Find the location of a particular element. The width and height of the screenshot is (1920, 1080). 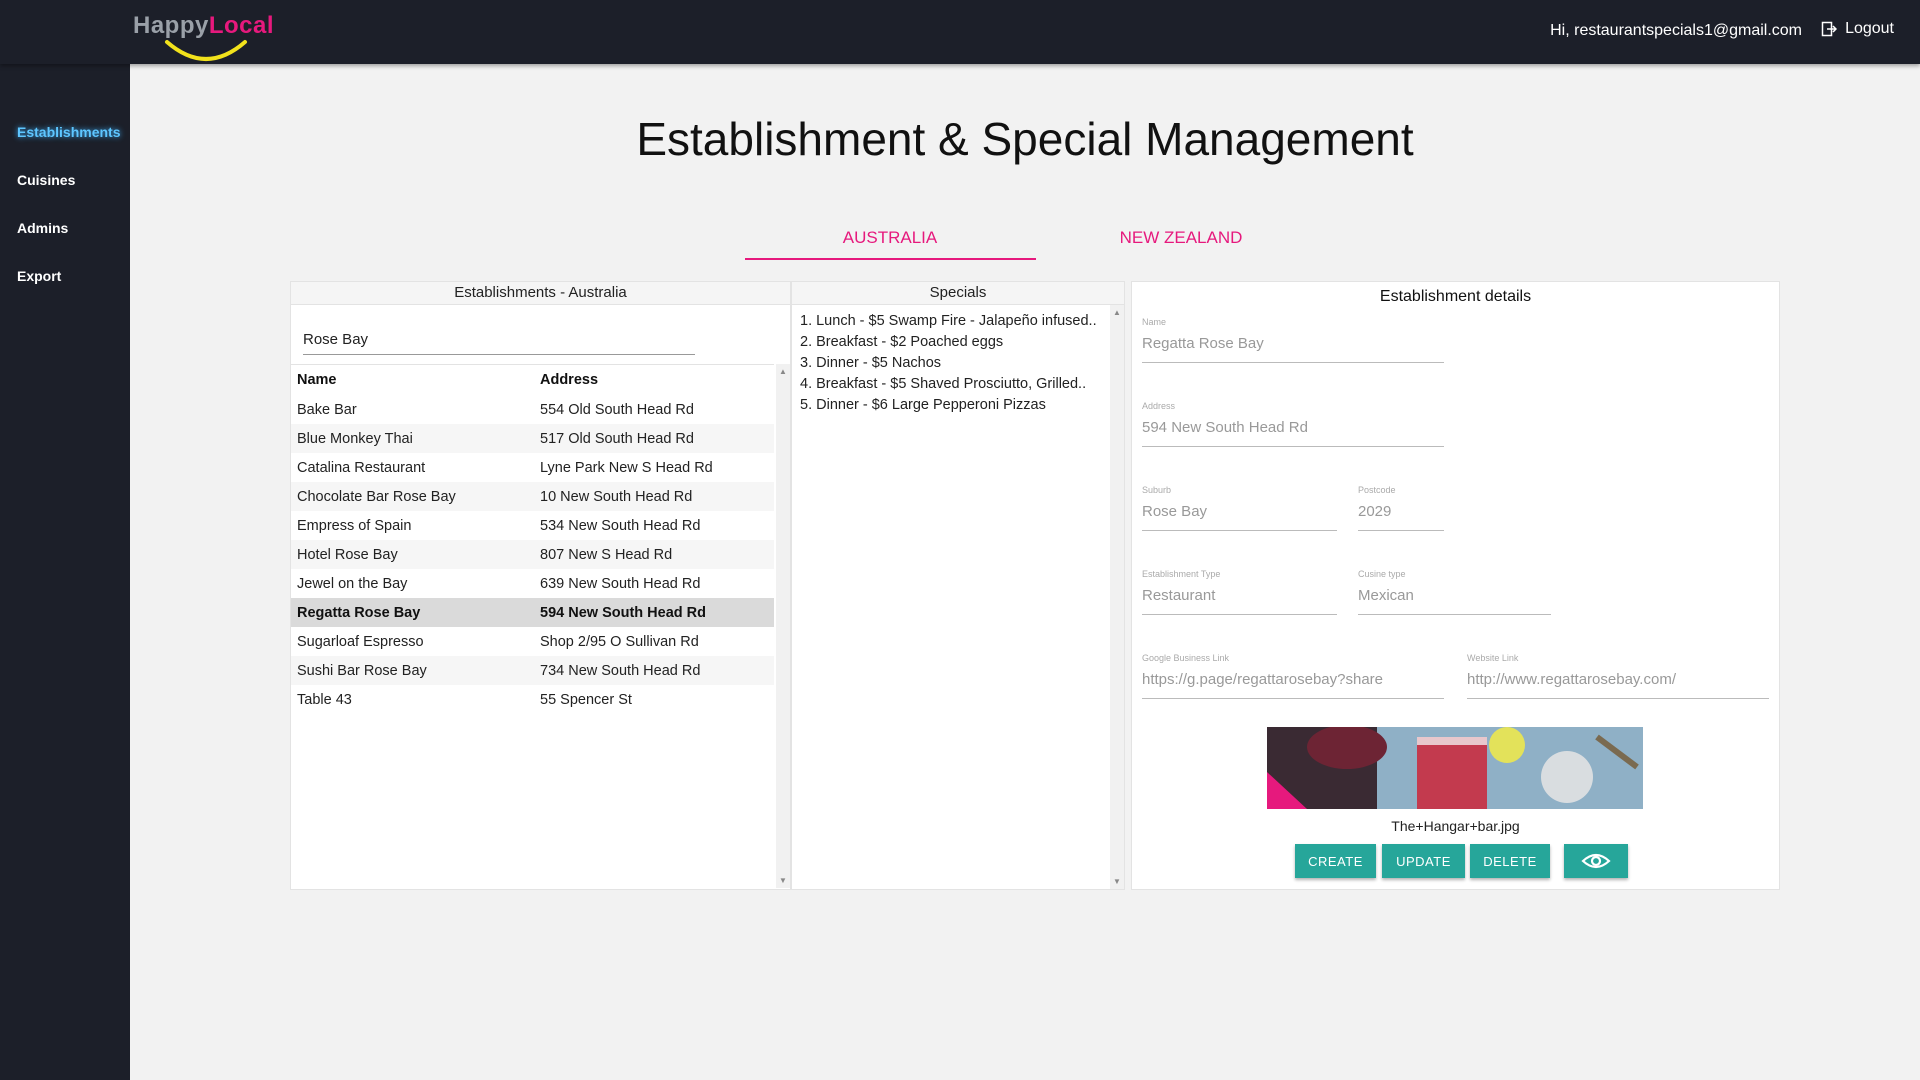

drink-photo is located at coordinates (1455, 768).